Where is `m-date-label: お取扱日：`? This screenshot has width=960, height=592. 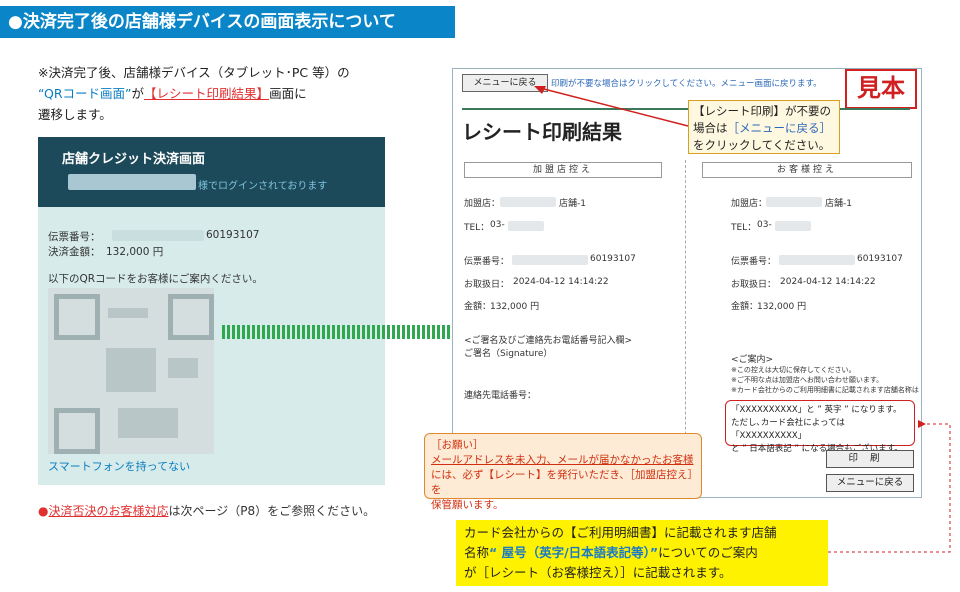
m-date-label: お取扱日： is located at coordinates (487, 285).